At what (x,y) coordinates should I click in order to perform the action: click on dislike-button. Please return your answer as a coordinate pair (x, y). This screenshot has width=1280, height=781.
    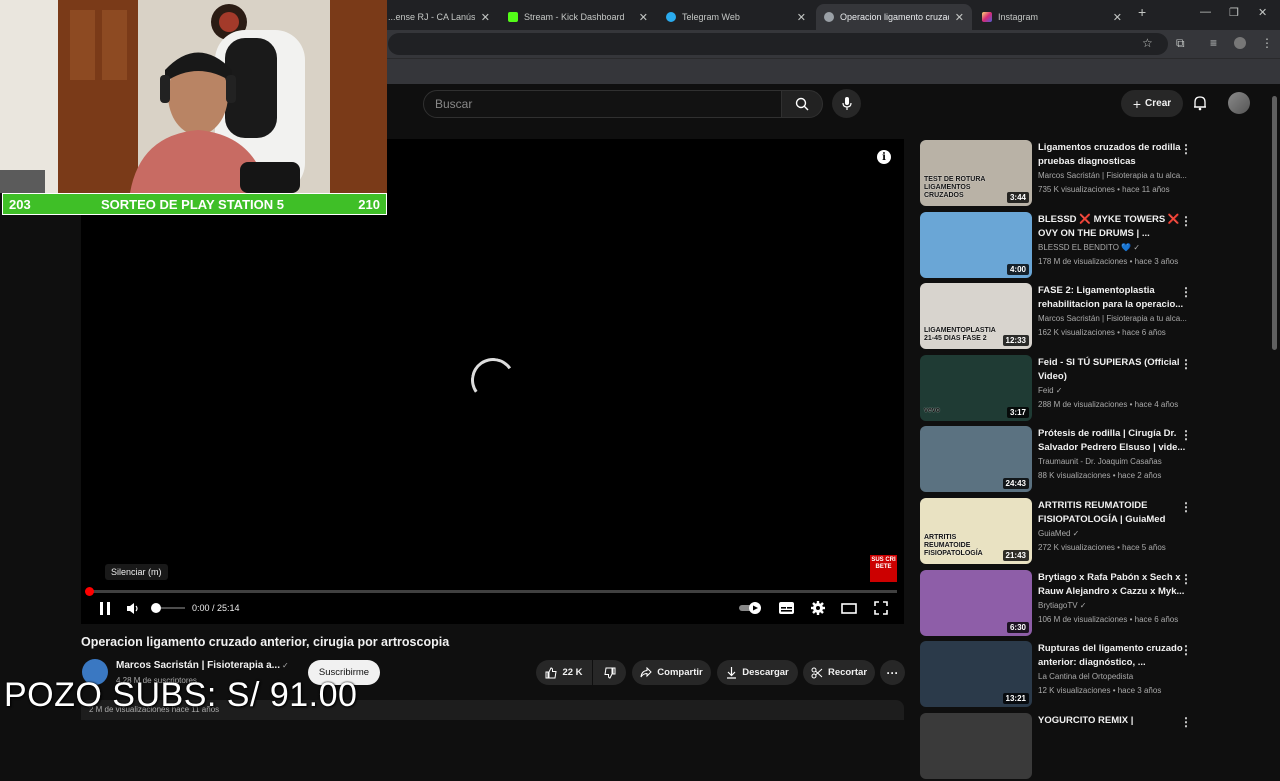
    Looking at the image, I should click on (609, 672).